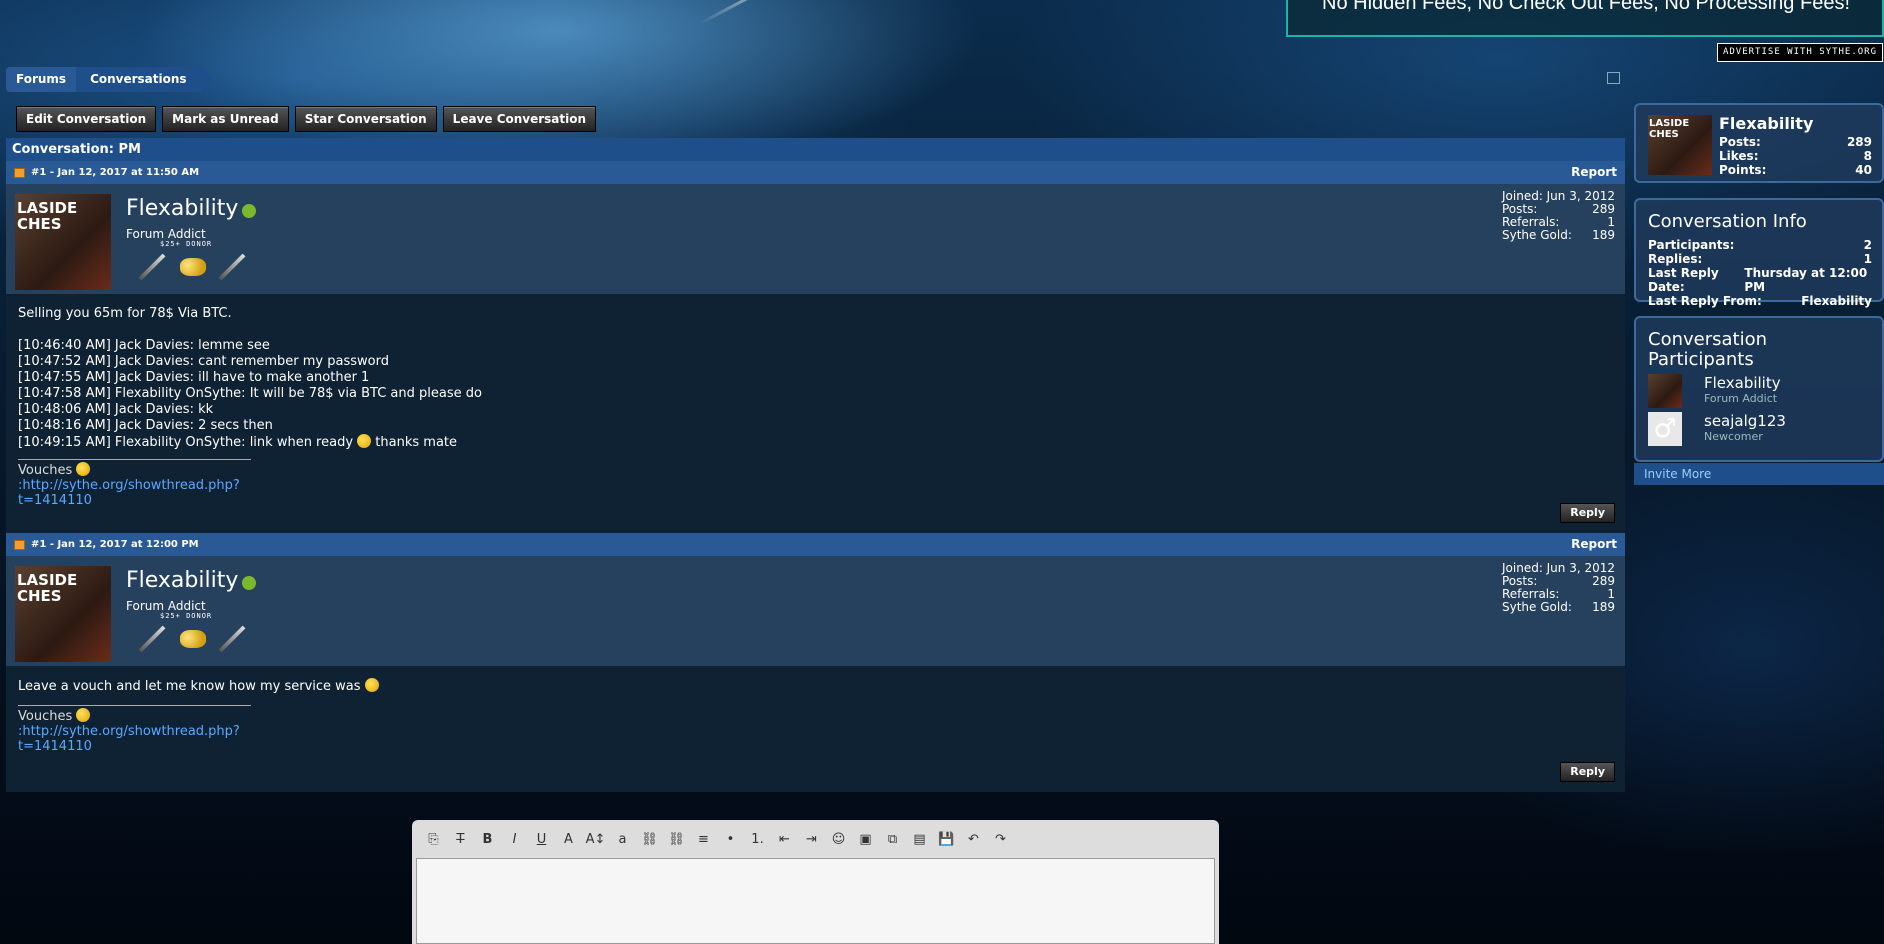  I want to click on info-label: Last Reply From:, so click(1705, 301).